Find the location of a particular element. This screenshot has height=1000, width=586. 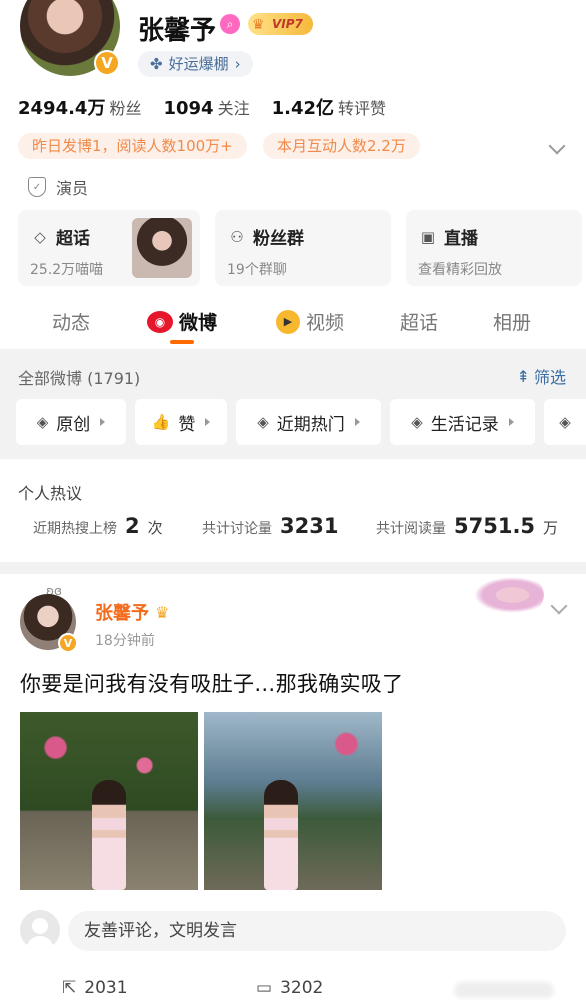

card-title: 直播 is located at coordinates (461, 239).